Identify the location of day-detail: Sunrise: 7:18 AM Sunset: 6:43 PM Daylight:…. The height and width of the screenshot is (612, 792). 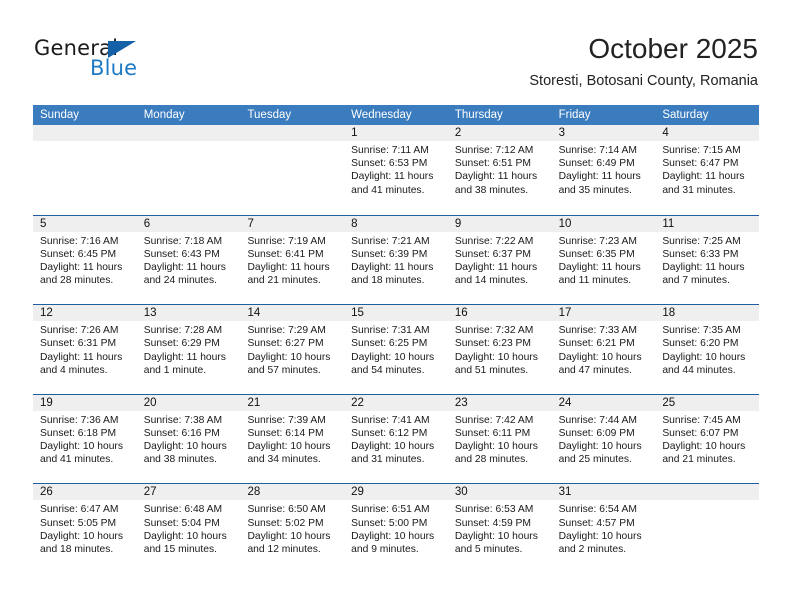
(189, 260).